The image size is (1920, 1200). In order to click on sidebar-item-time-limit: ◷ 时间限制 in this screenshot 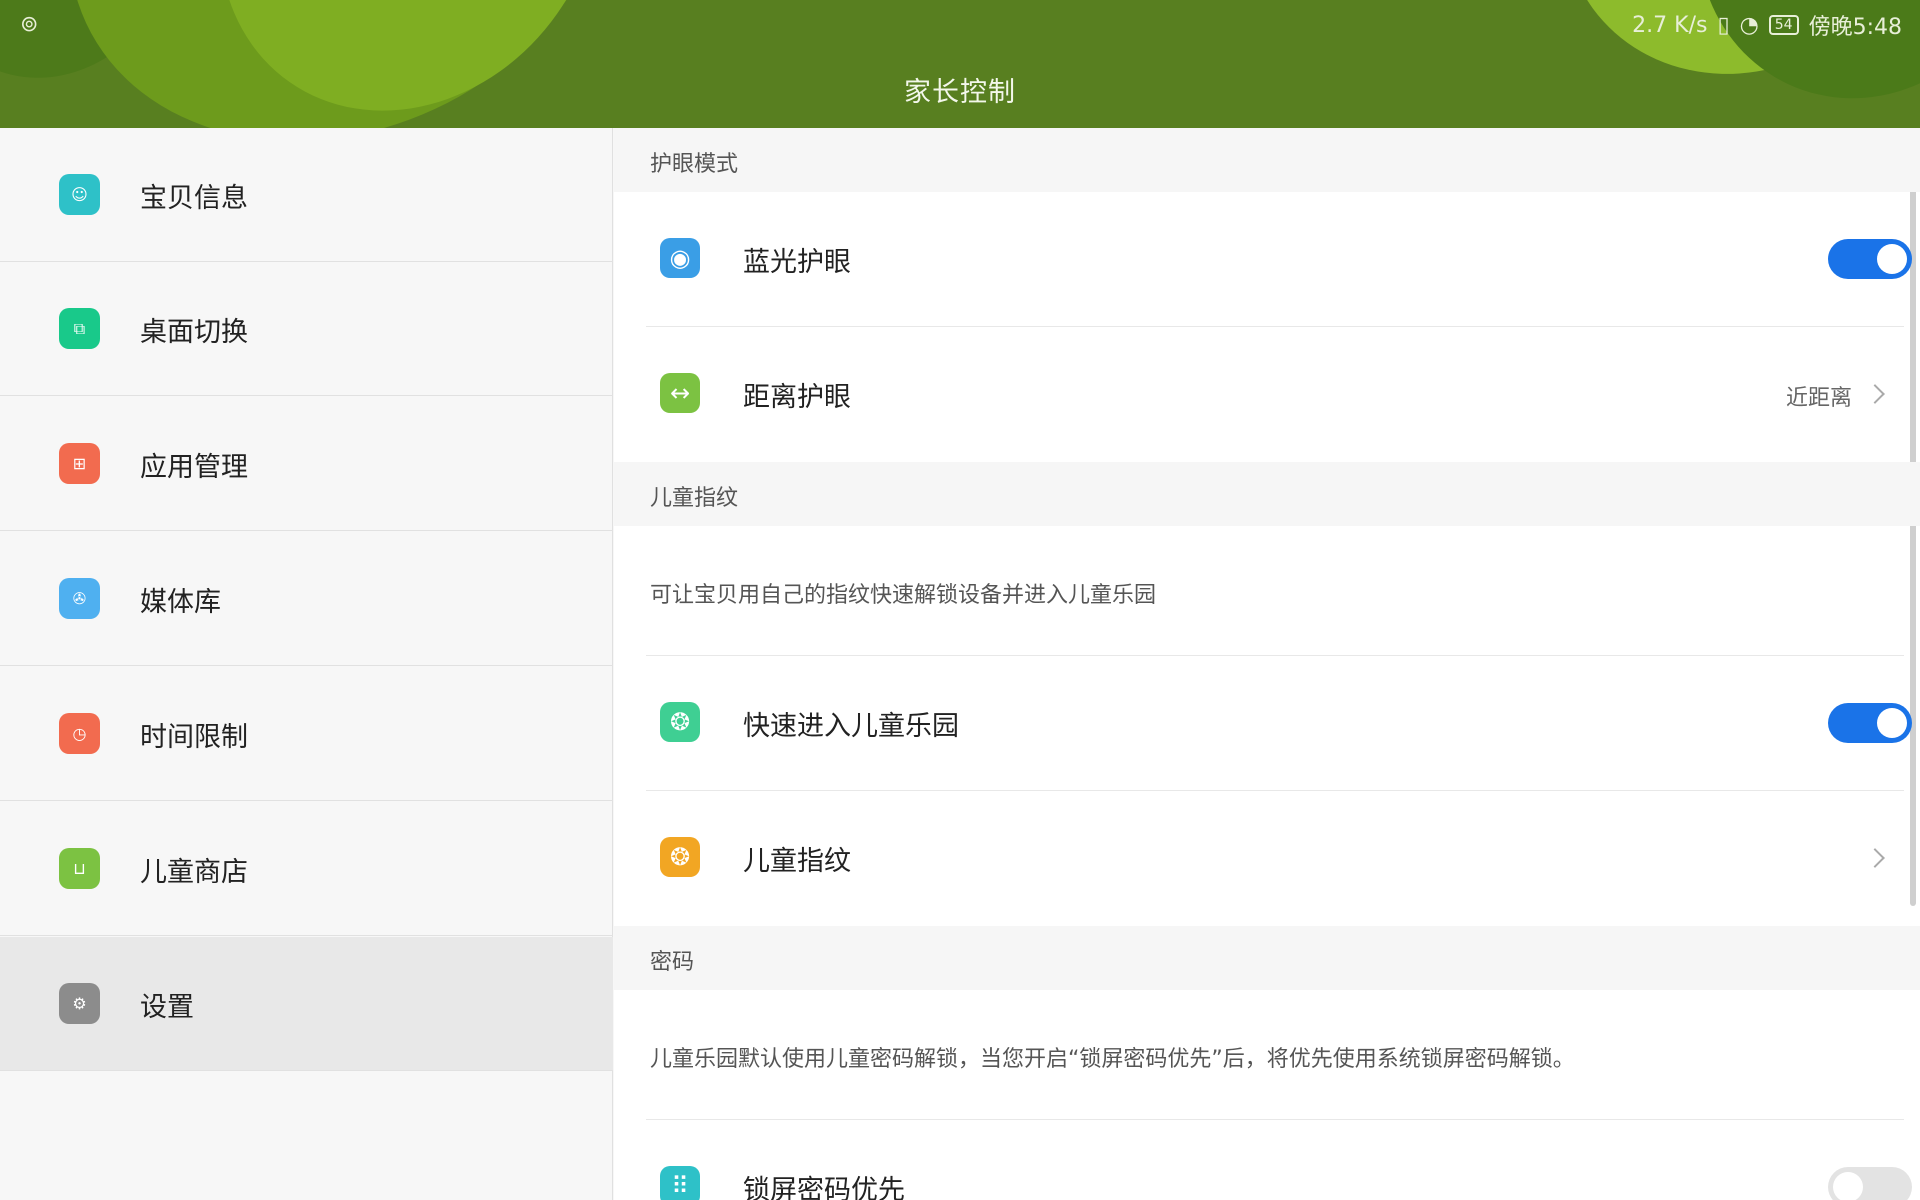, I will do `click(306, 734)`.